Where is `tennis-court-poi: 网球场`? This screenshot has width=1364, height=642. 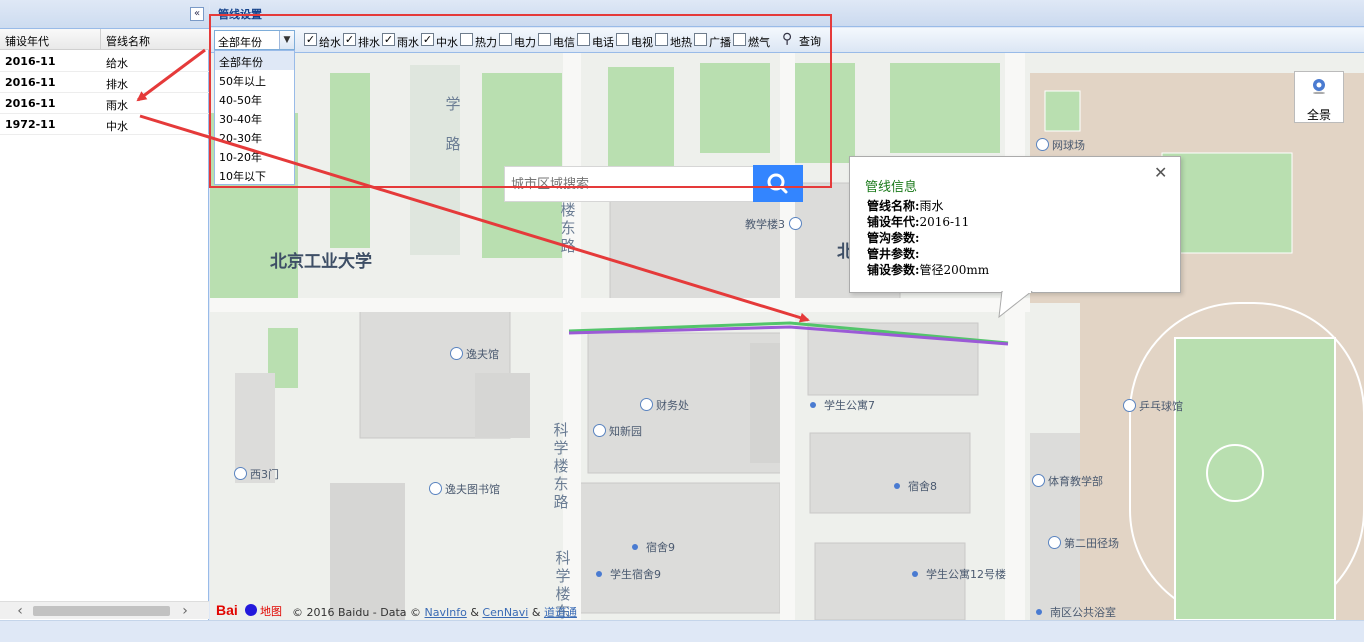 tennis-court-poi: 网球场 is located at coordinates (1060, 145).